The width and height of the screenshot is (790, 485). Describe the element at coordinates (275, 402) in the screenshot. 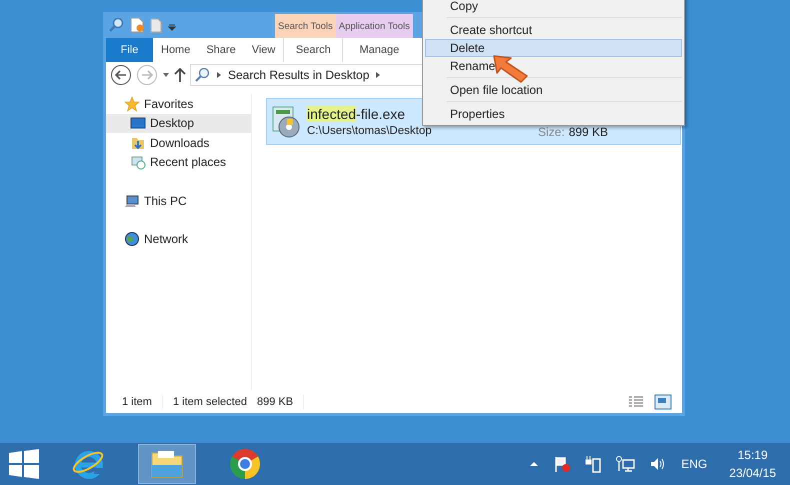

I see `selection-size: 899 KB` at that location.